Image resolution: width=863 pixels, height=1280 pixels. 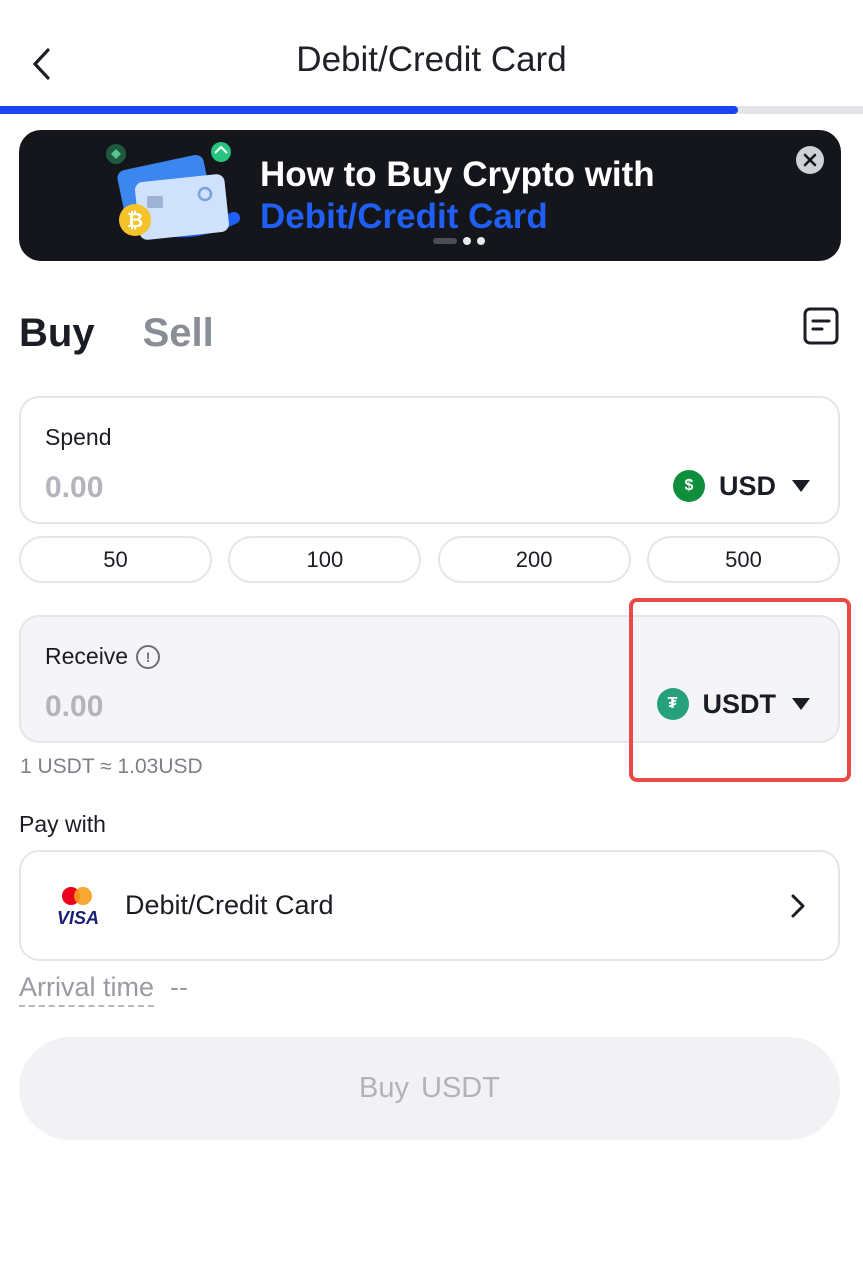 What do you see at coordinates (672, 704) in the screenshot?
I see `usdt-coin-icon: ₮` at bounding box center [672, 704].